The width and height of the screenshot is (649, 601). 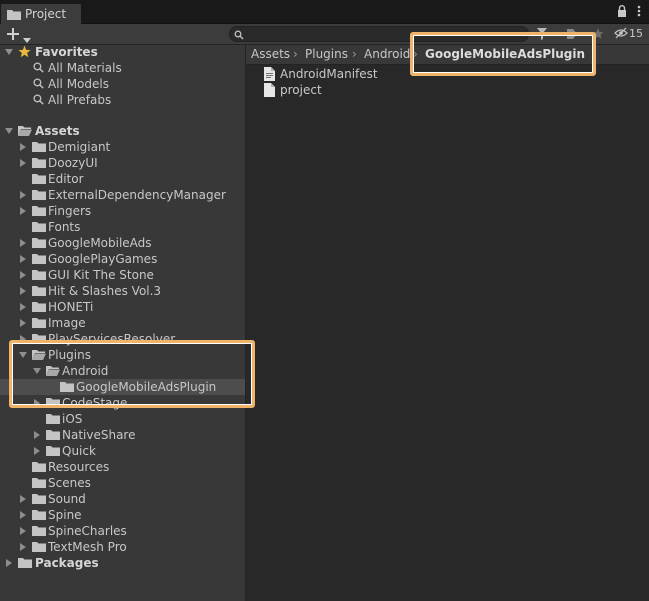 I want to click on tree-row-textmesh-pro: TextMesh Pro, so click(x=122, y=547).